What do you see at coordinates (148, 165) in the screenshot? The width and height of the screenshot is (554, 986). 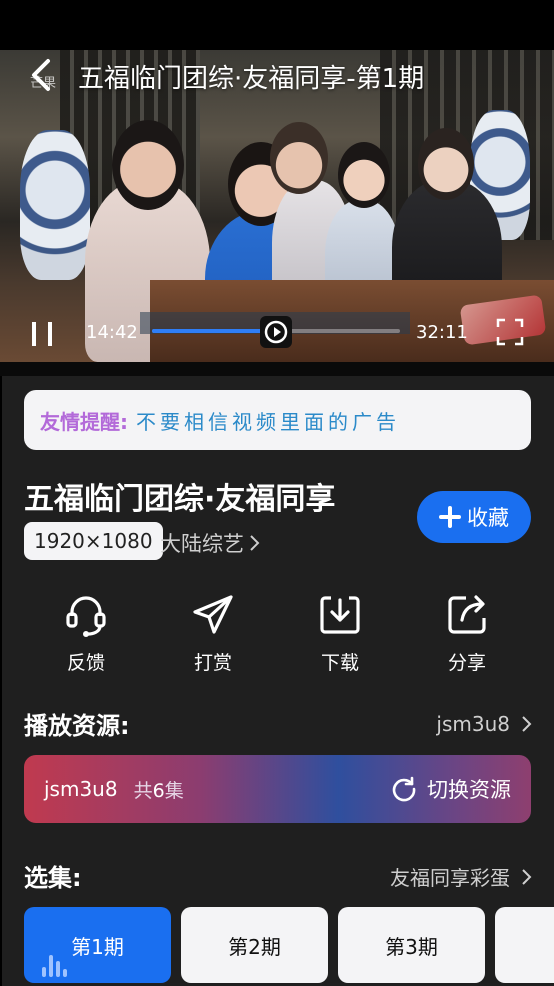 I see `person-1-head` at bounding box center [148, 165].